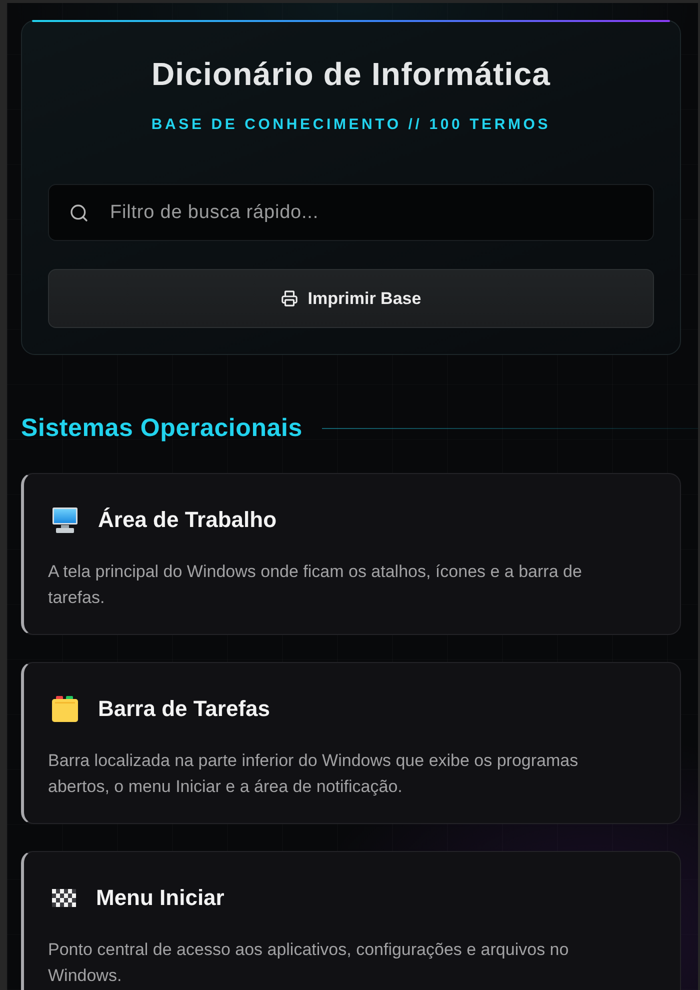 The height and width of the screenshot is (990, 700). Describe the element at coordinates (315, 585) in the screenshot. I see `term-definition: A tela principal do Windows onde ficam os atalhos, ícones e a barra de tarefas.` at that location.